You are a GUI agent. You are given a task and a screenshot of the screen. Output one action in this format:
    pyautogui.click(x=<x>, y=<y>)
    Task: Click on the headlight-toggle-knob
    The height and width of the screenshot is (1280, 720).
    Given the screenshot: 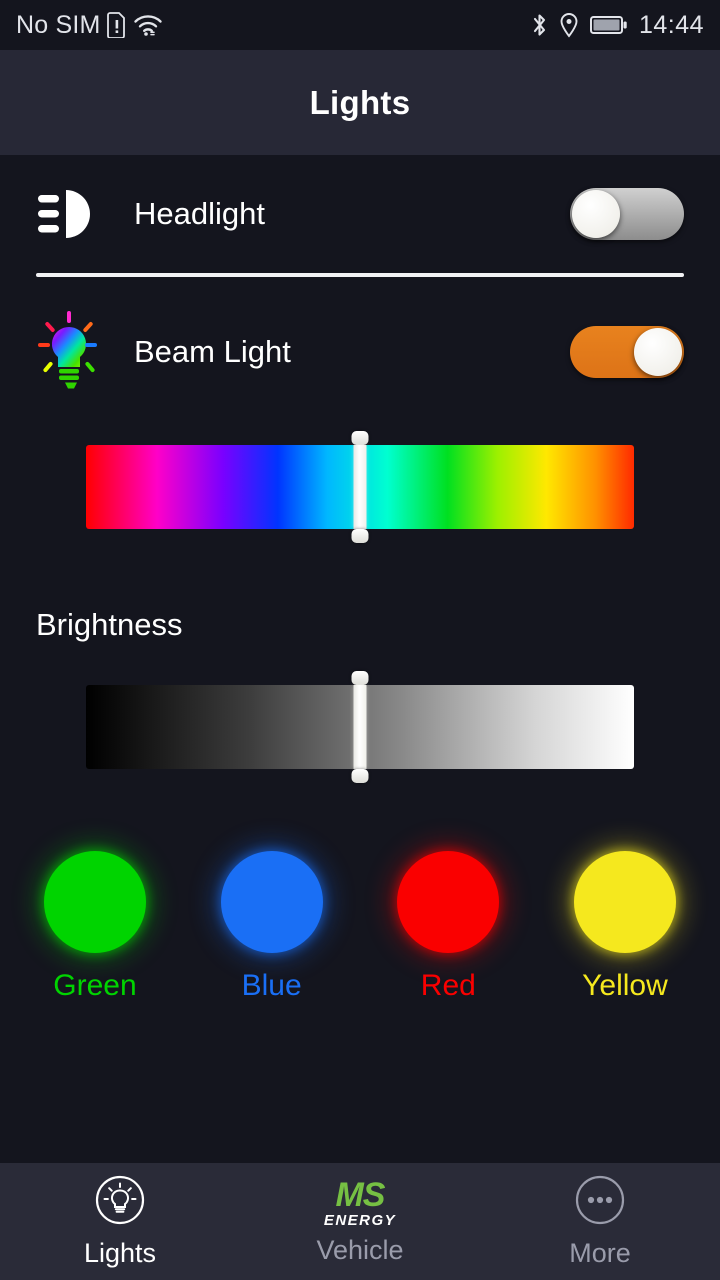 What is the action you would take?
    pyautogui.click(x=596, y=214)
    